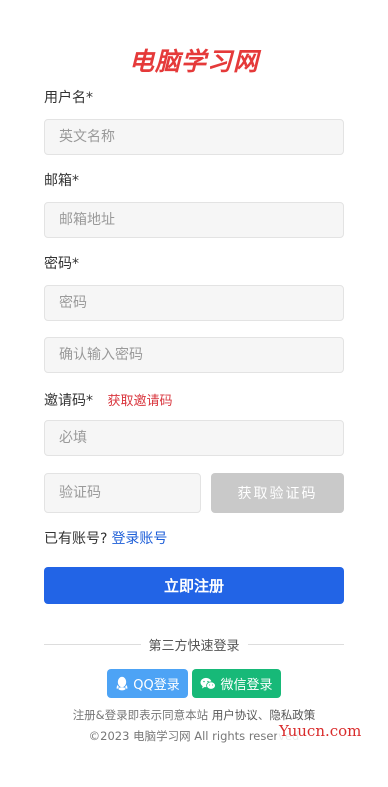 The image size is (388, 787). Describe the element at coordinates (122, 493) in the screenshot. I see `captcha-input` at that location.